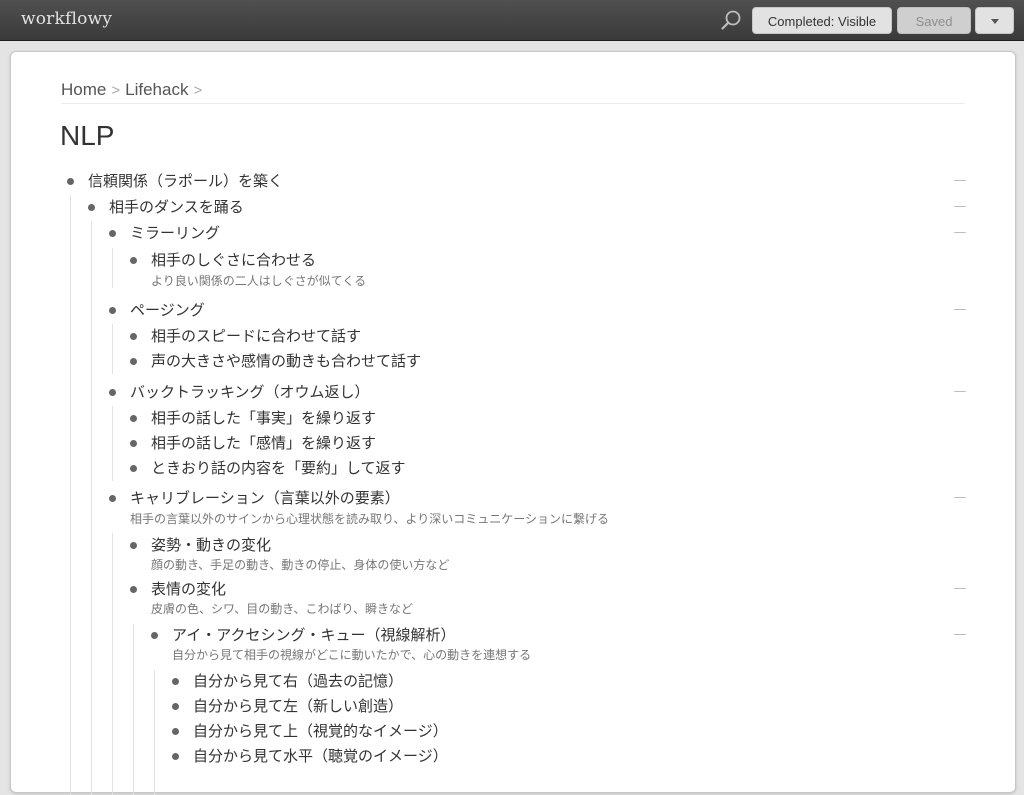  I want to click on outline-item: キャリブレーション（言葉以外の要素） —, so click(513, 498).